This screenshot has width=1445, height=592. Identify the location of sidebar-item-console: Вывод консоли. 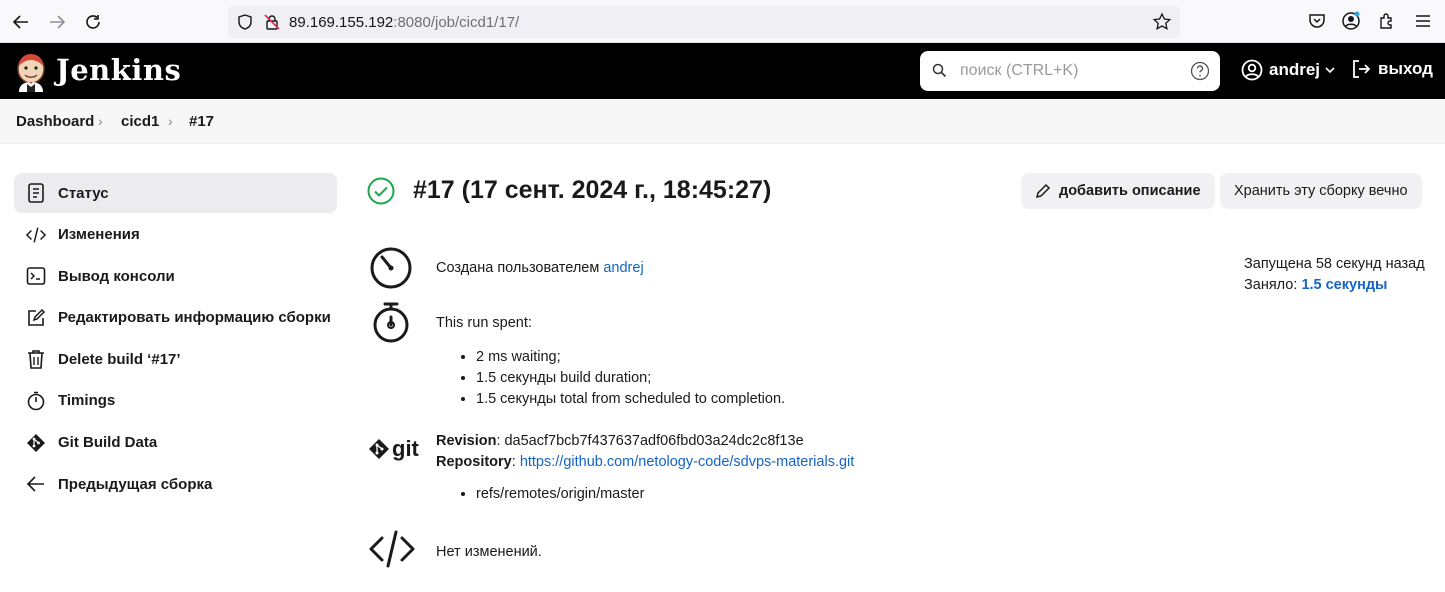
(175, 276).